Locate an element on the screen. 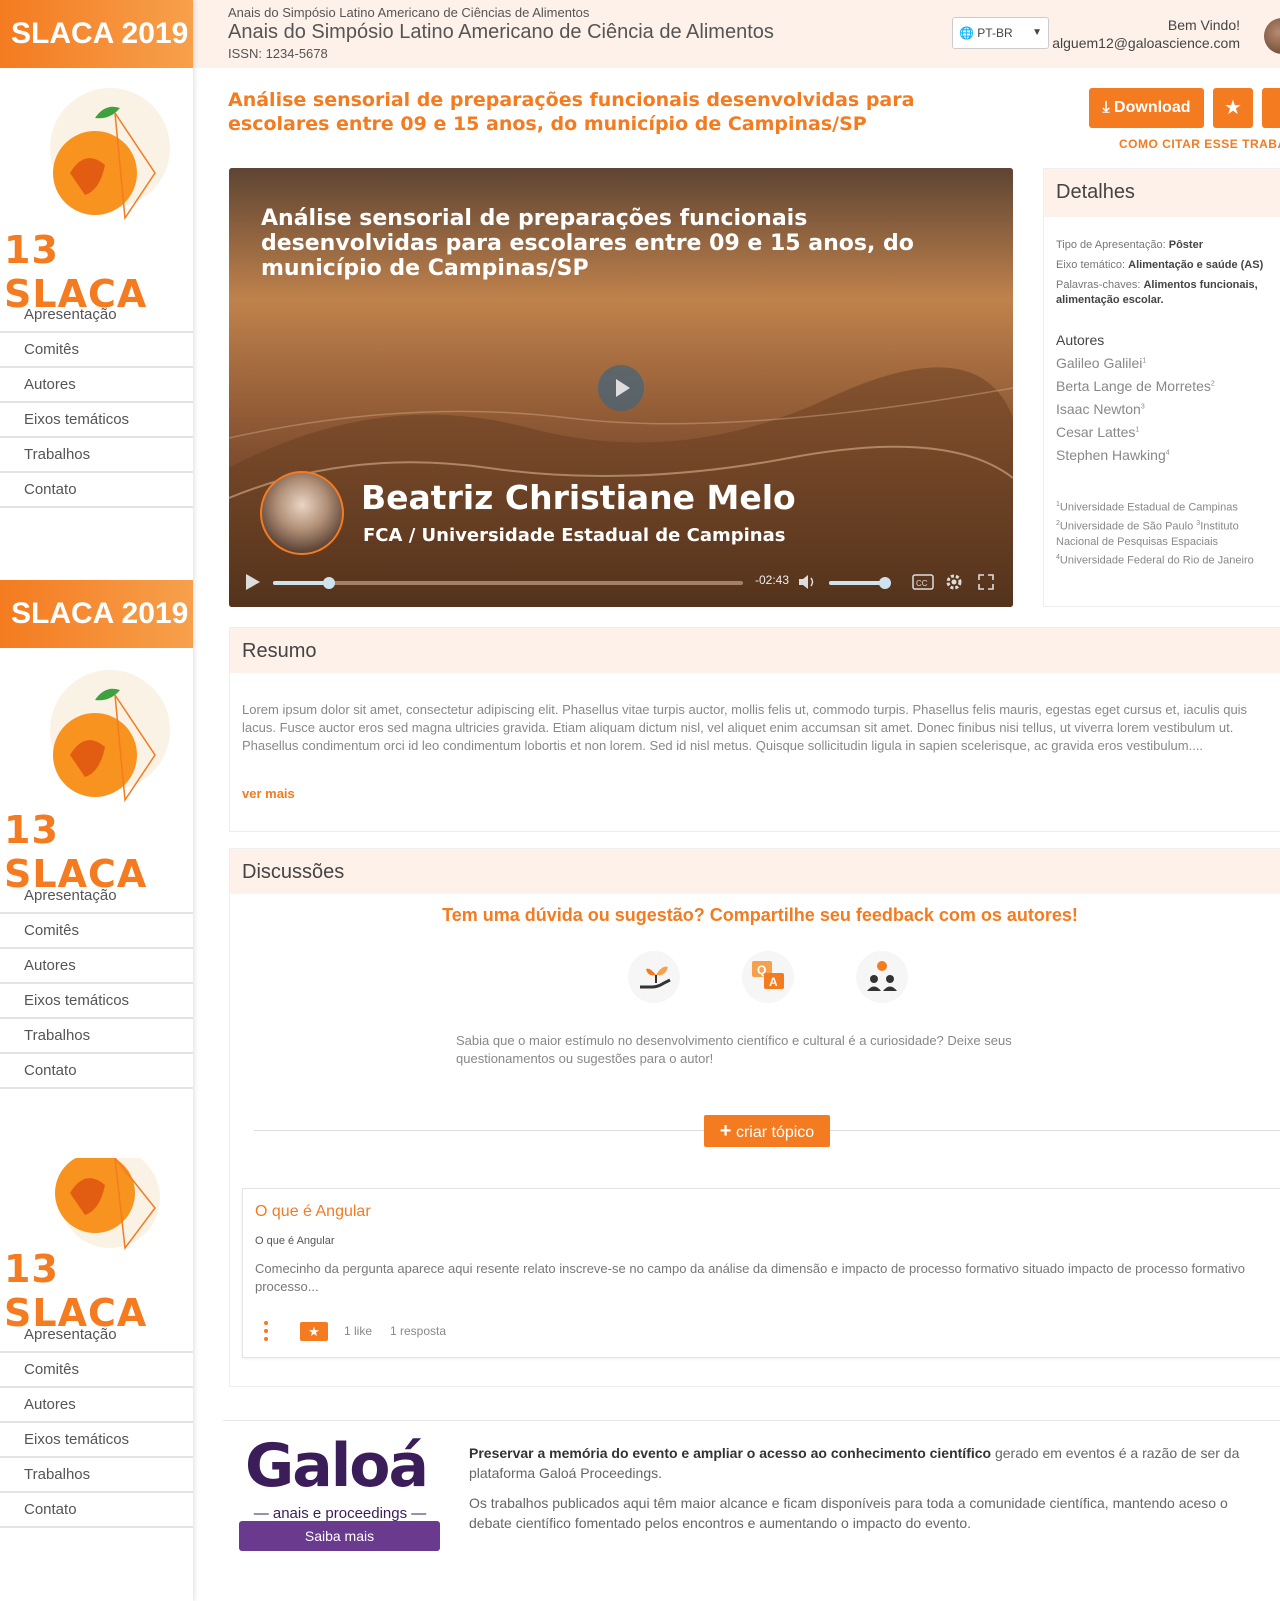 This screenshot has width=1280, height=1601. language-value: PT-BR is located at coordinates (995, 33).